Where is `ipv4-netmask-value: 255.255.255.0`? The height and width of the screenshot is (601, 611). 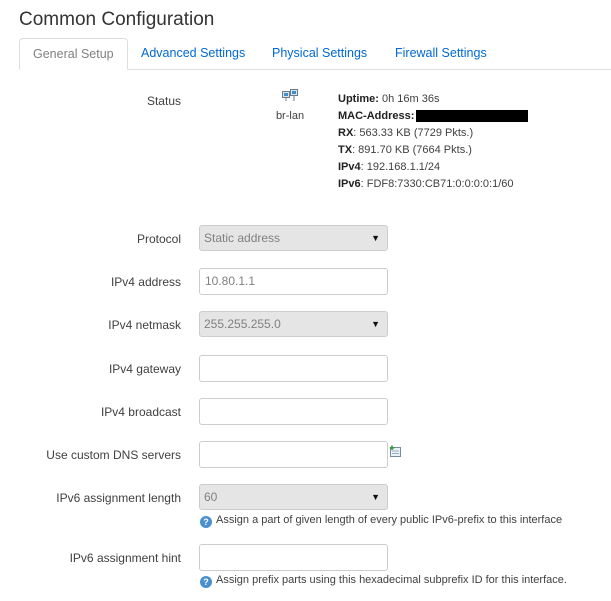
ipv4-netmask-value: 255.255.255.0 is located at coordinates (242, 324).